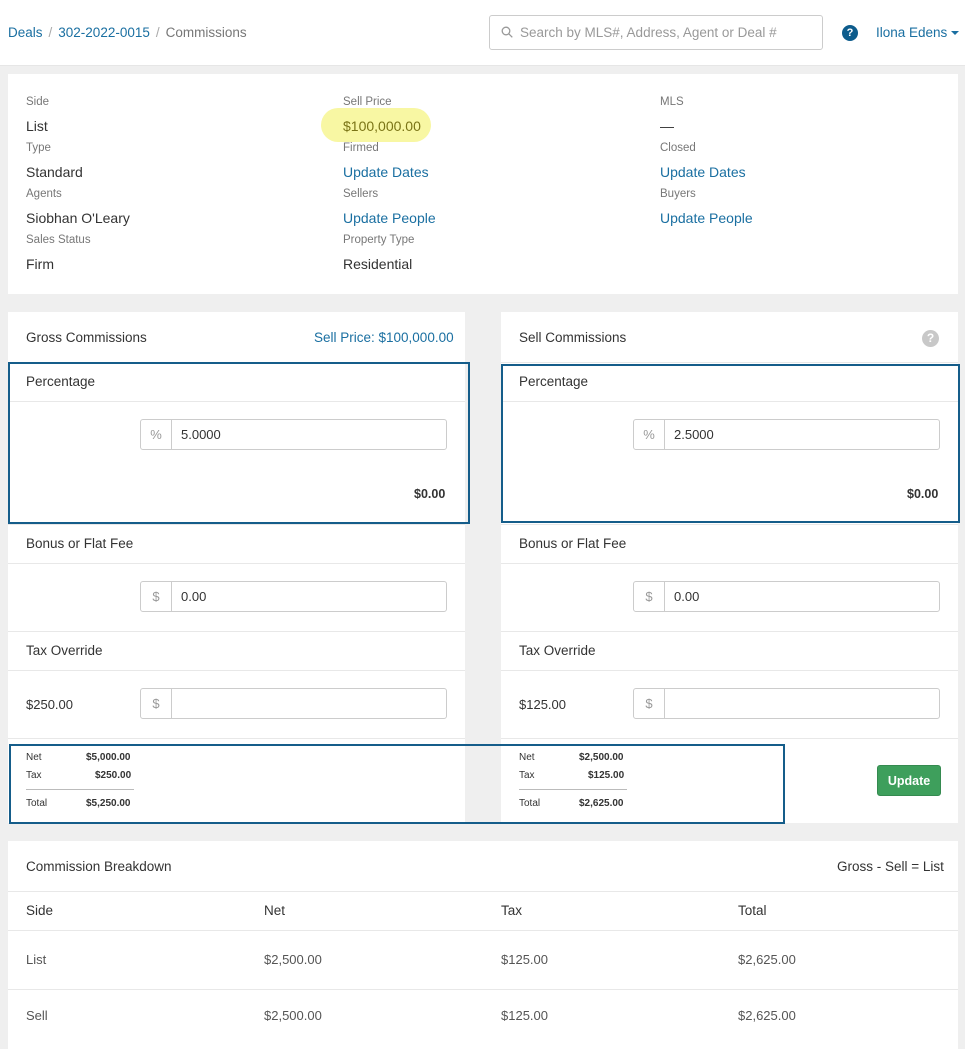 The height and width of the screenshot is (1049, 965). Describe the element at coordinates (703, 172) in the screenshot. I see `closed-update-dates-link: Update Dates` at that location.